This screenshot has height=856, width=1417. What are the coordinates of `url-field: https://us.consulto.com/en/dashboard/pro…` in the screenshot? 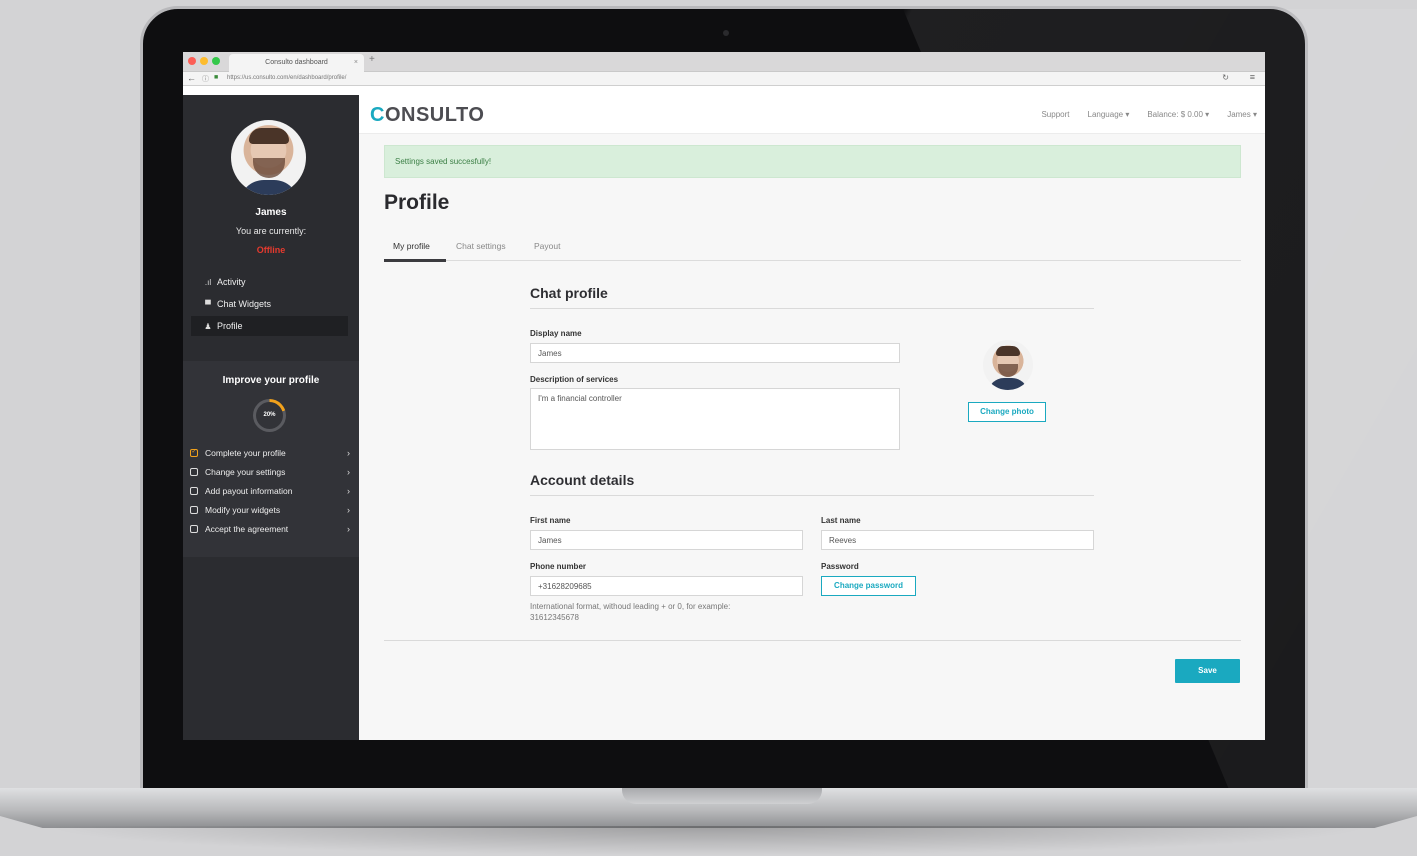 It's located at (286, 78).